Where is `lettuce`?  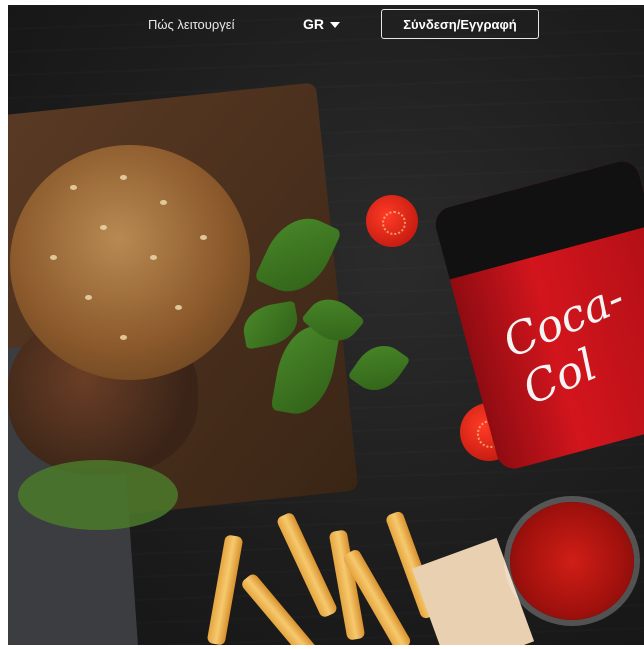
lettuce is located at coordinates (98, 495).